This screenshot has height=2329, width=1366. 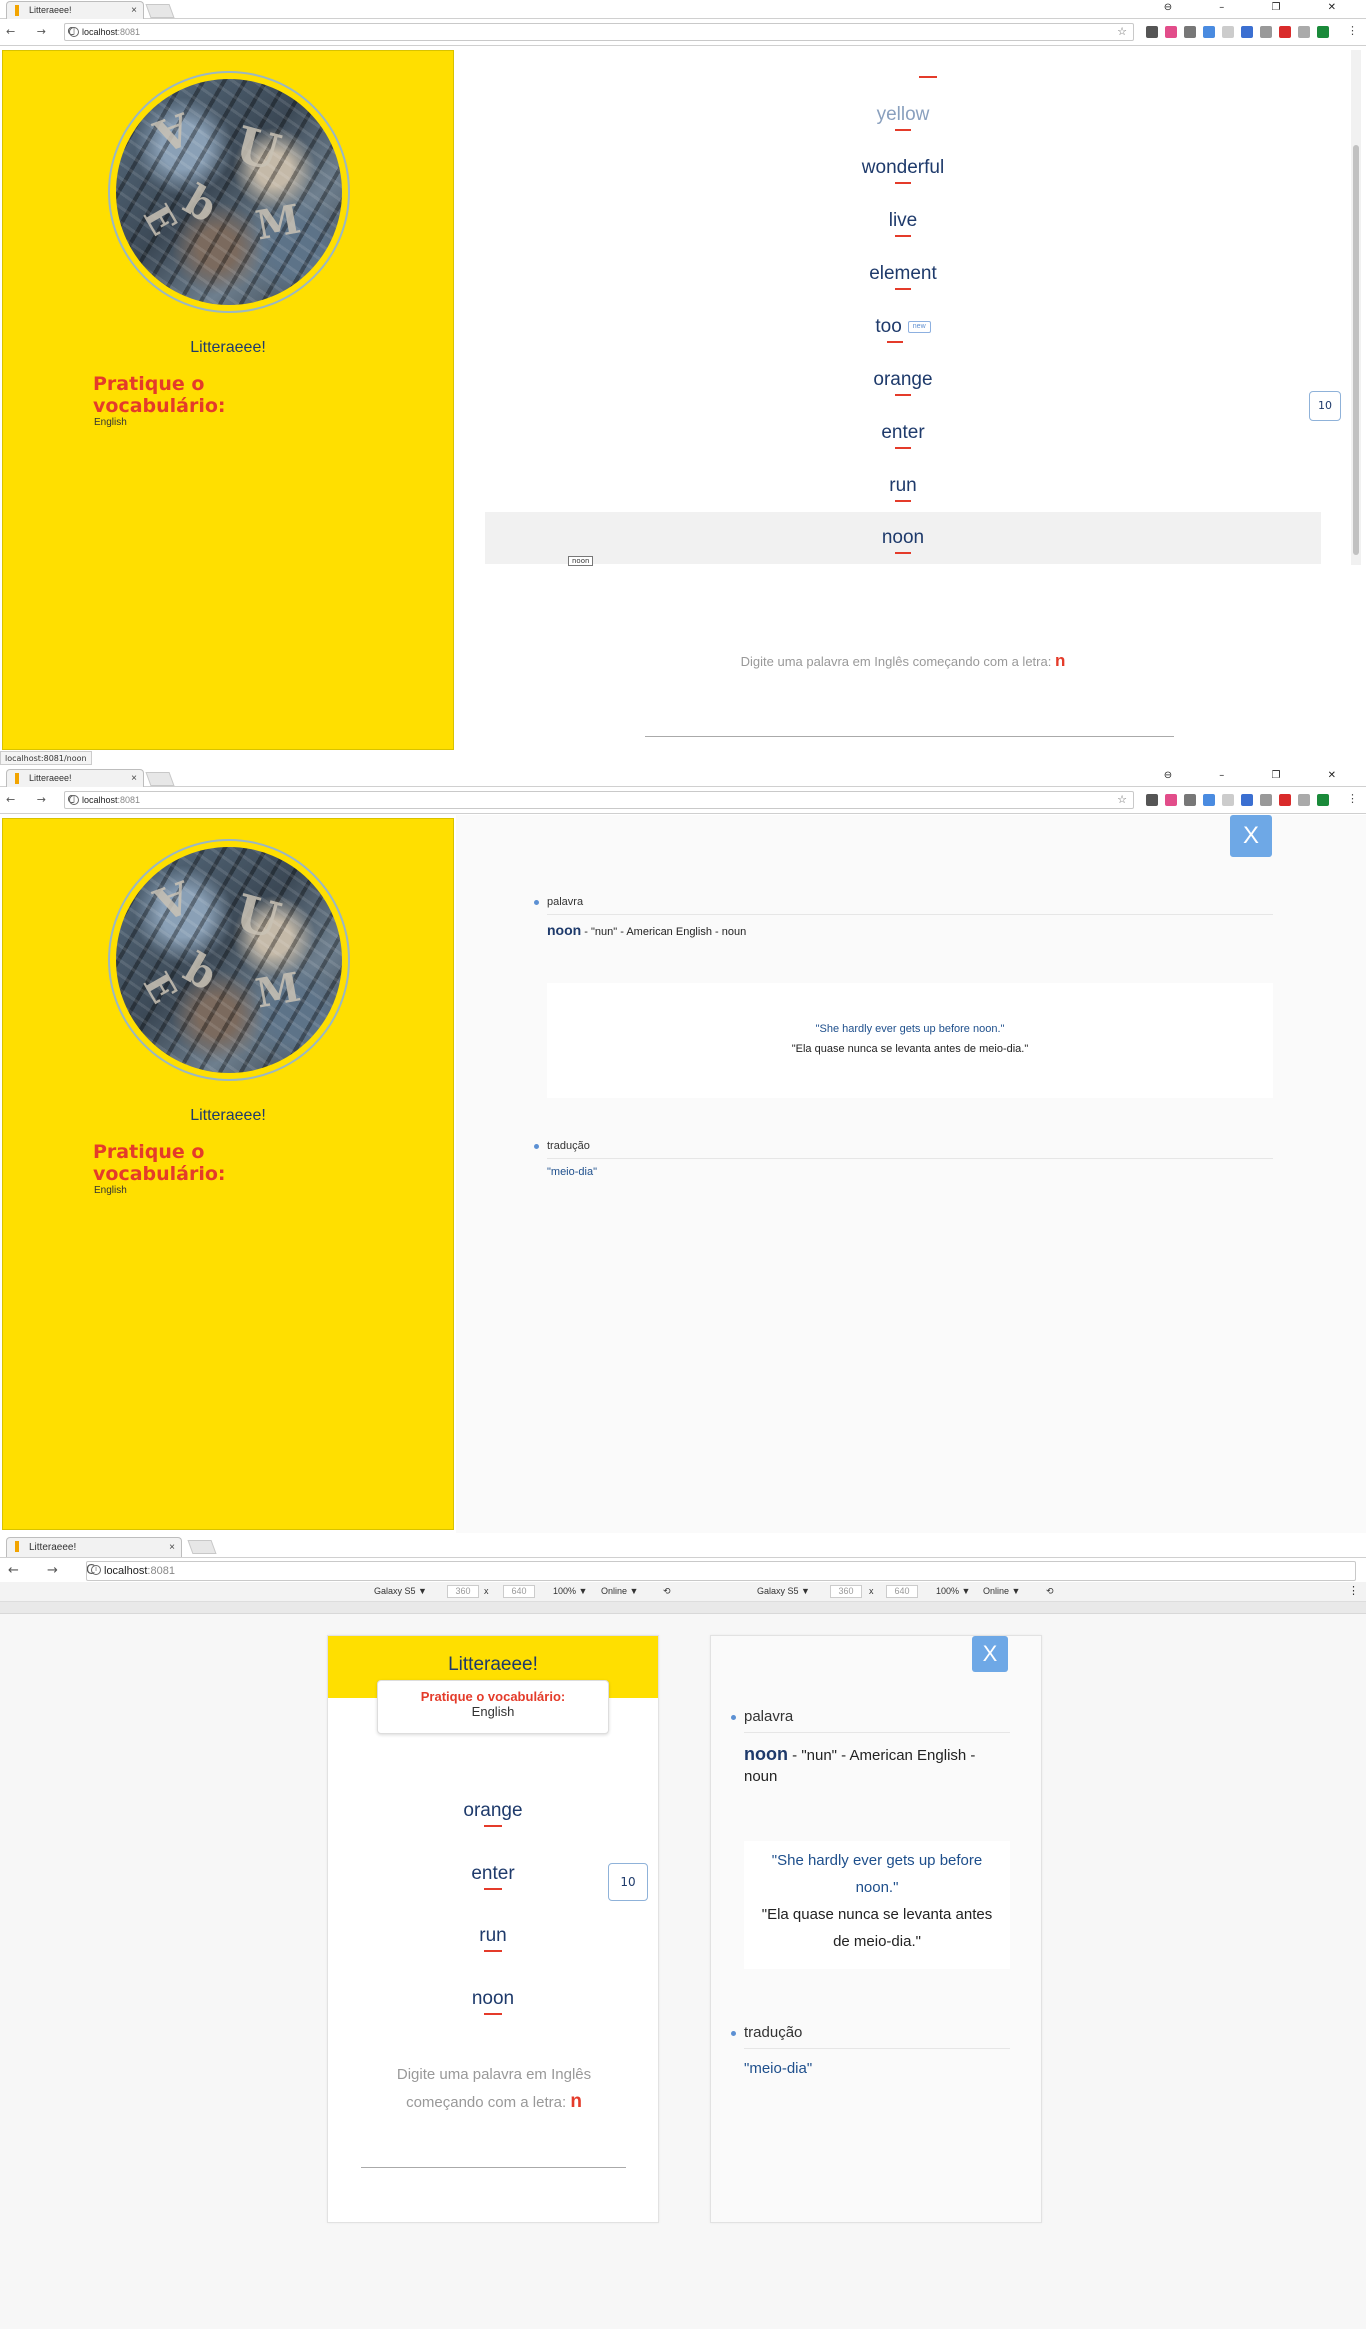 I want to click on device-select-right: Galaxy S5 ▼, so click(x=783, y=1591).